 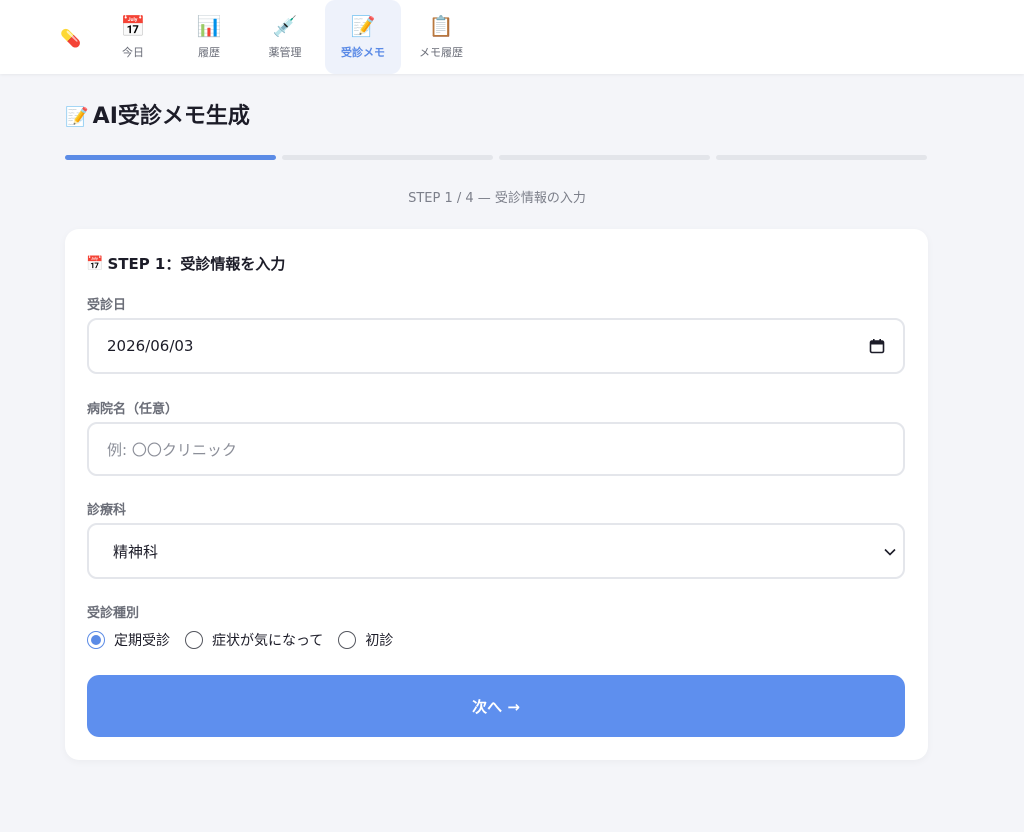 I want to click on tab-medication: 💉 薬管理, so click(x=285, y=37).